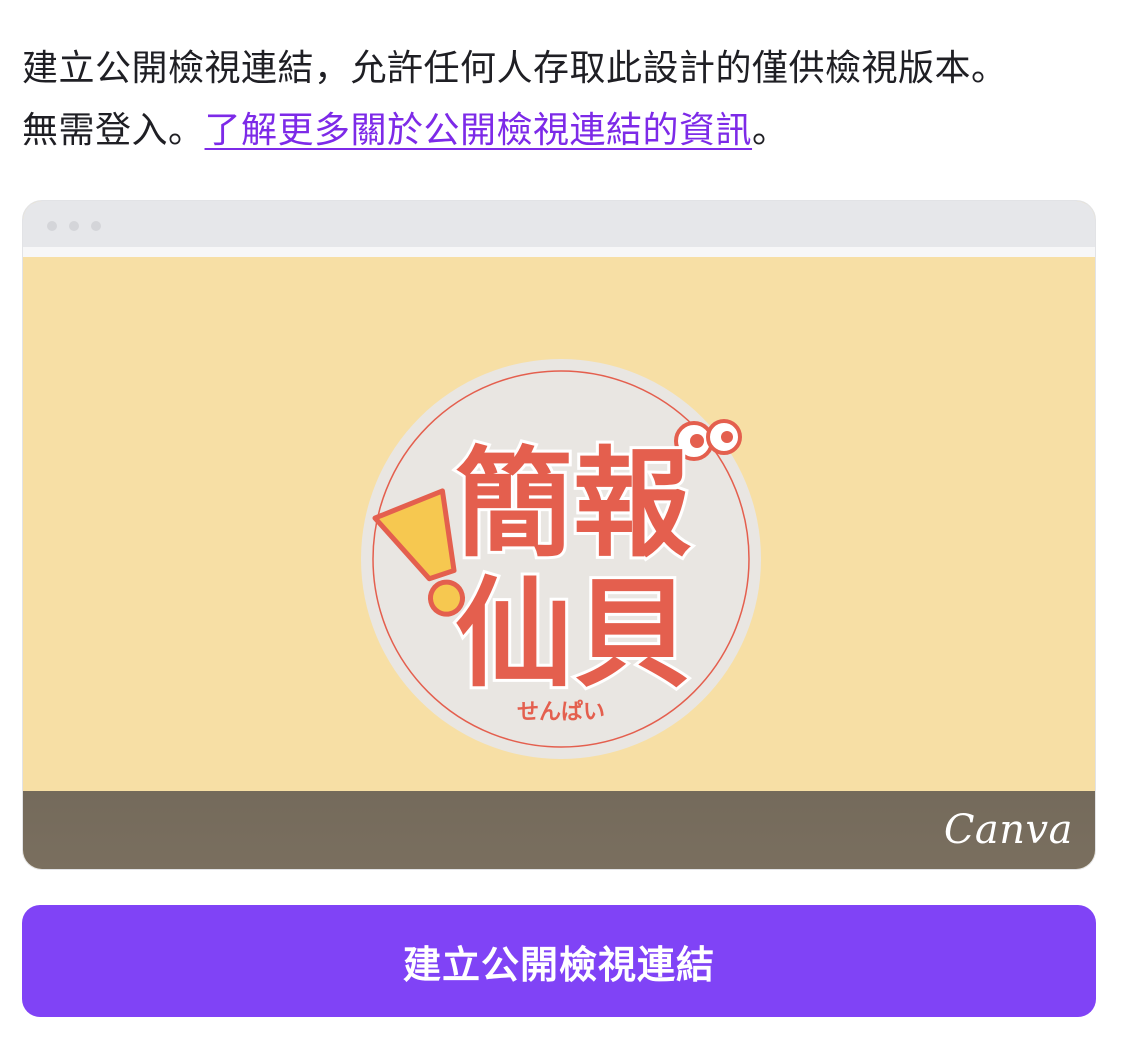 The height and width of the screenshot is (1042, 1126). I want to click on browser-address-strip, so click(559, 252).